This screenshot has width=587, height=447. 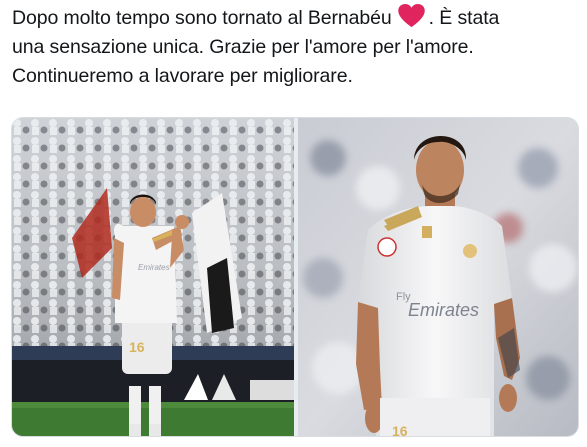 What do you see at coordinates (464, 18) in the screenshot?
I see `tweet-text-part: . È stata` at bounding box center [464, 18].